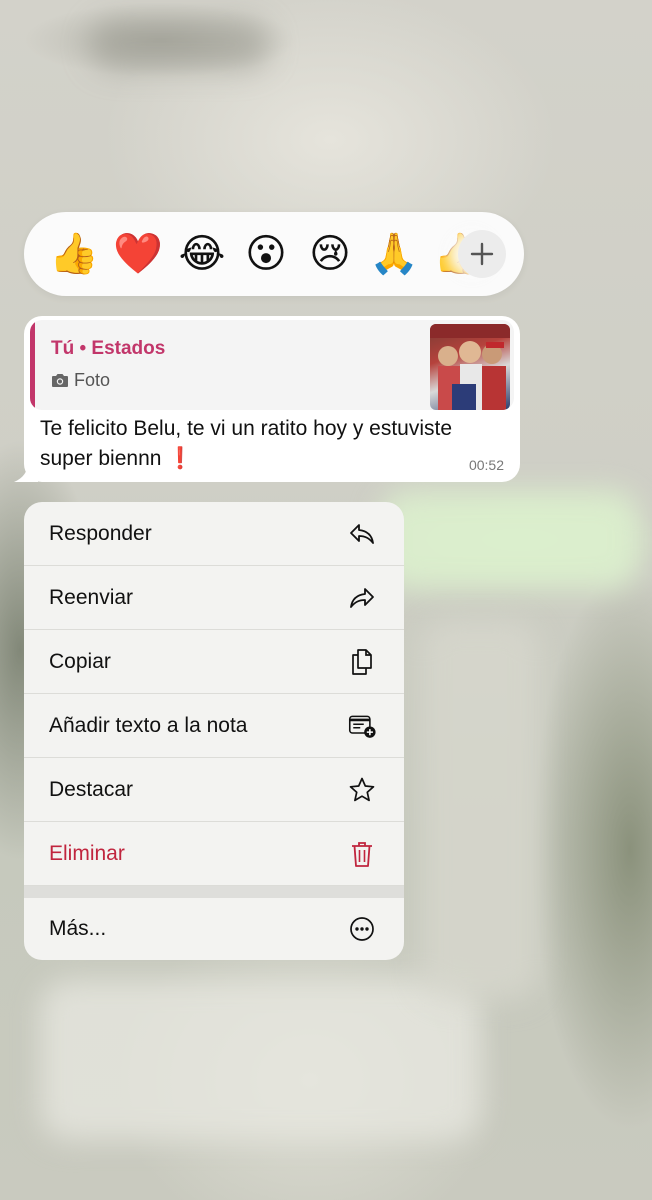 This screenshot has height=1200, width=652. I want to click on laughing-reaction: 😂, so click(202, 254).